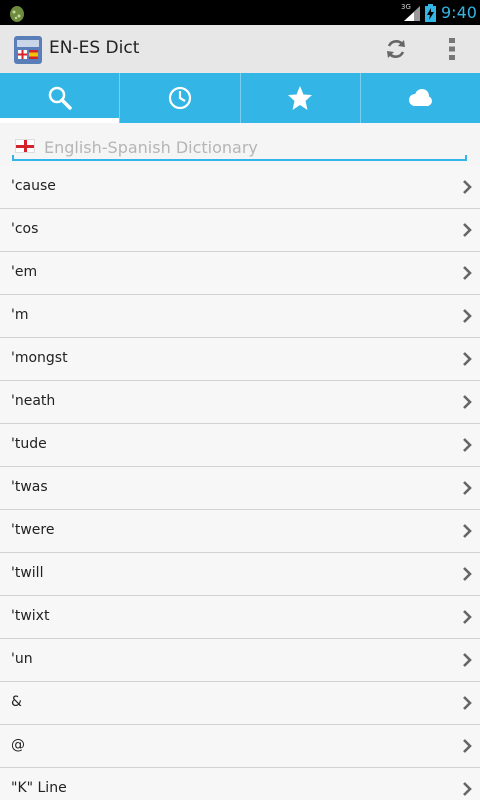 This screenshot has height=800, width=480. I want to click on list-item: 'twill, so click(240, 574).